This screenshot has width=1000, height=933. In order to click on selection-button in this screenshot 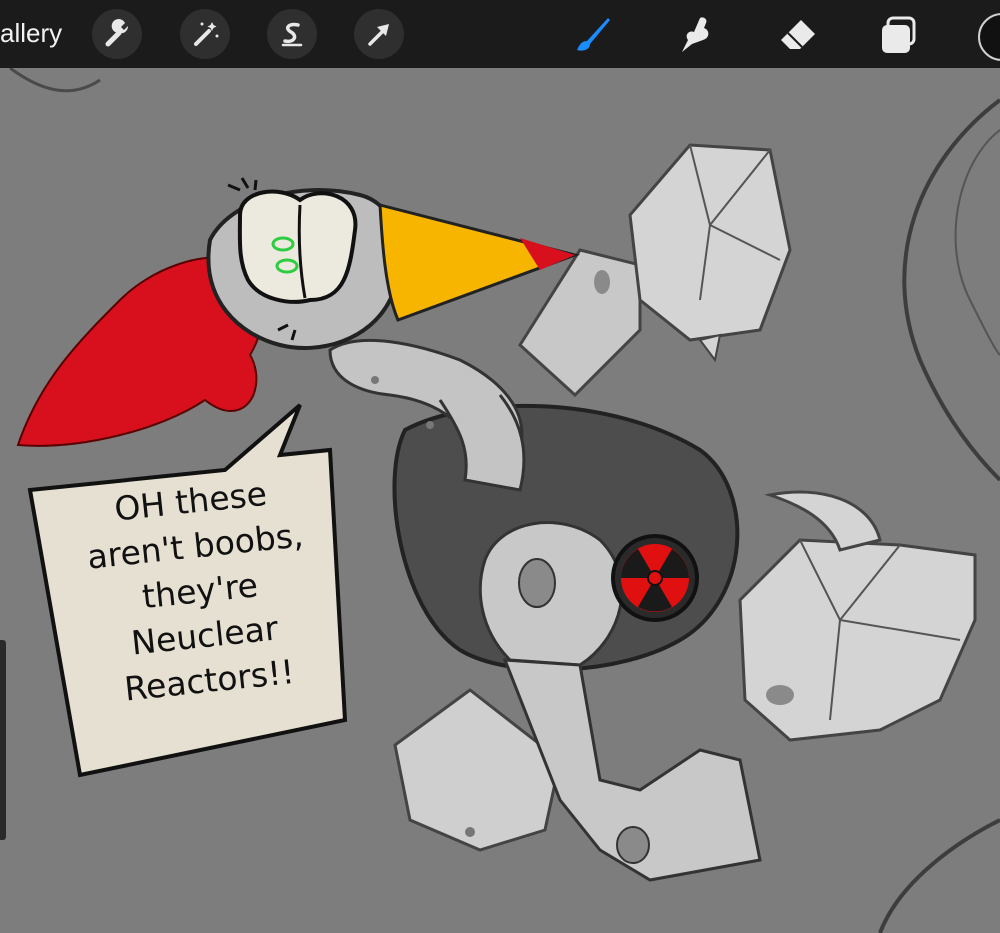, I will do `click(292, 34)`.